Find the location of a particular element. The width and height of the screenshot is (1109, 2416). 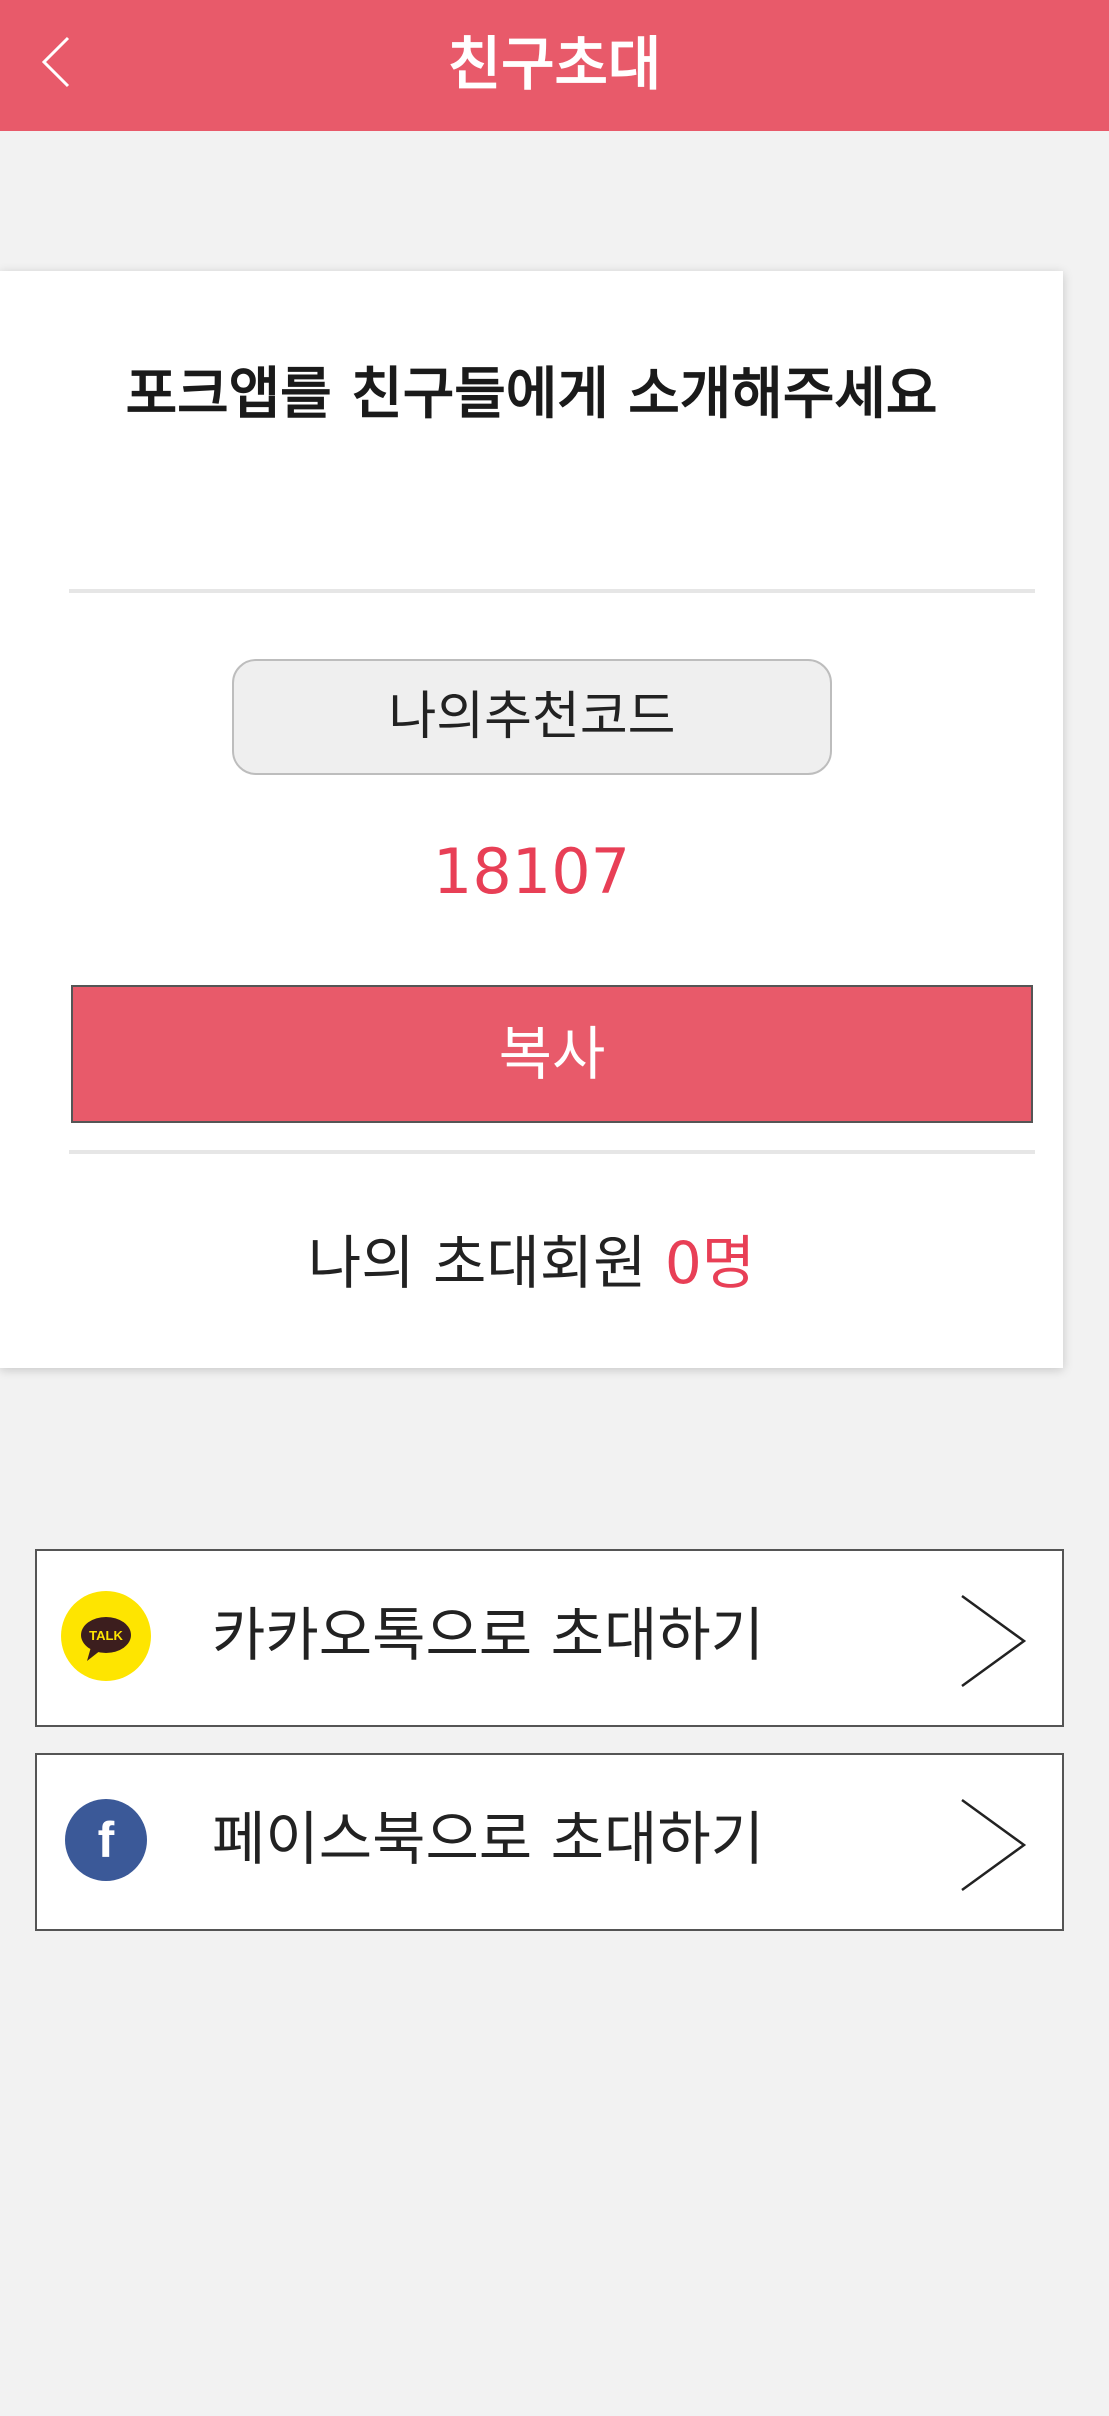

invite-facebook-label: 페이스북으로 초대하기 is located at coordinates (488, 1839).